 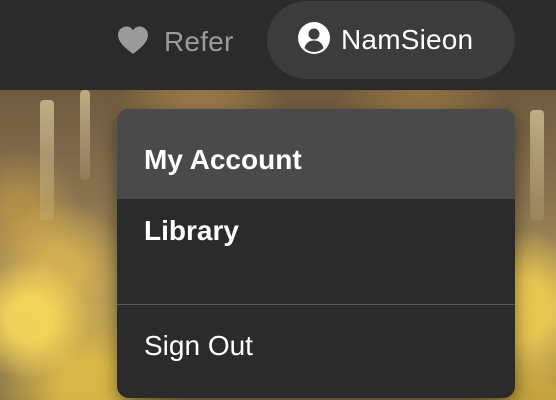 I want to click on refer-link: Refer, so click(x=174, y=42).